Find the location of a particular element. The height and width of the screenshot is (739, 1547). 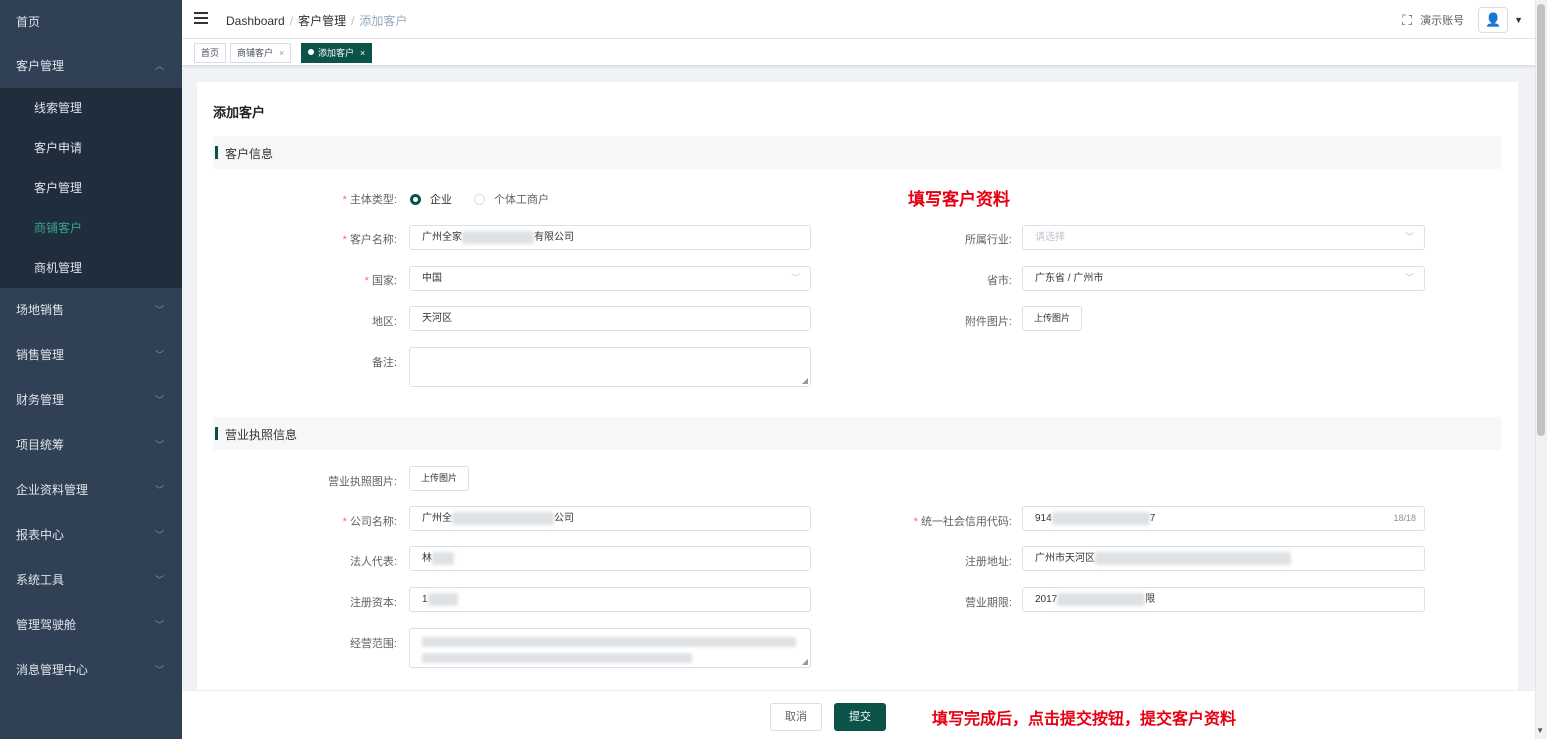

credit-code-input: 914 7 18/18 is located at coordinates (1223, 518).